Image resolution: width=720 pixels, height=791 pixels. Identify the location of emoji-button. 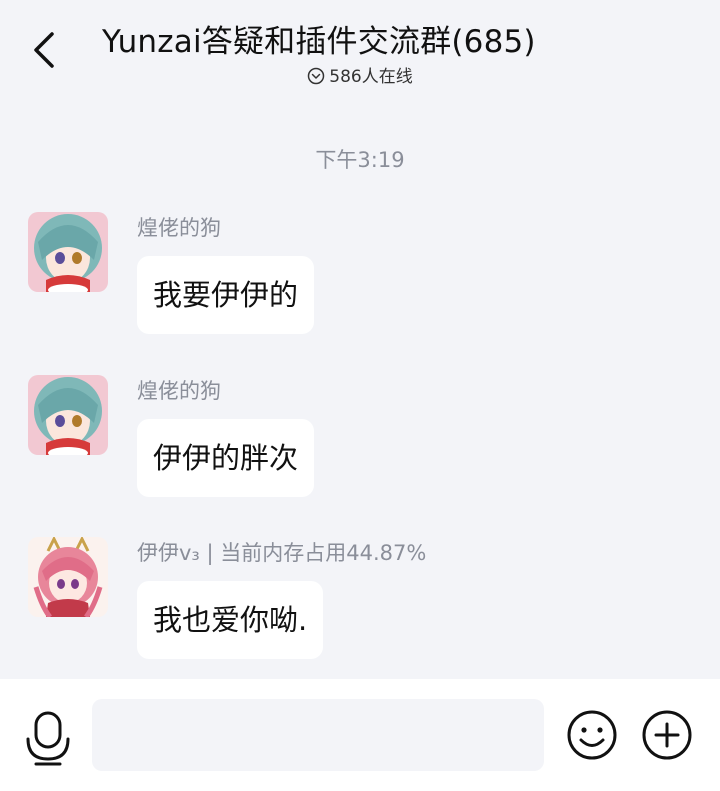
(592, 735).